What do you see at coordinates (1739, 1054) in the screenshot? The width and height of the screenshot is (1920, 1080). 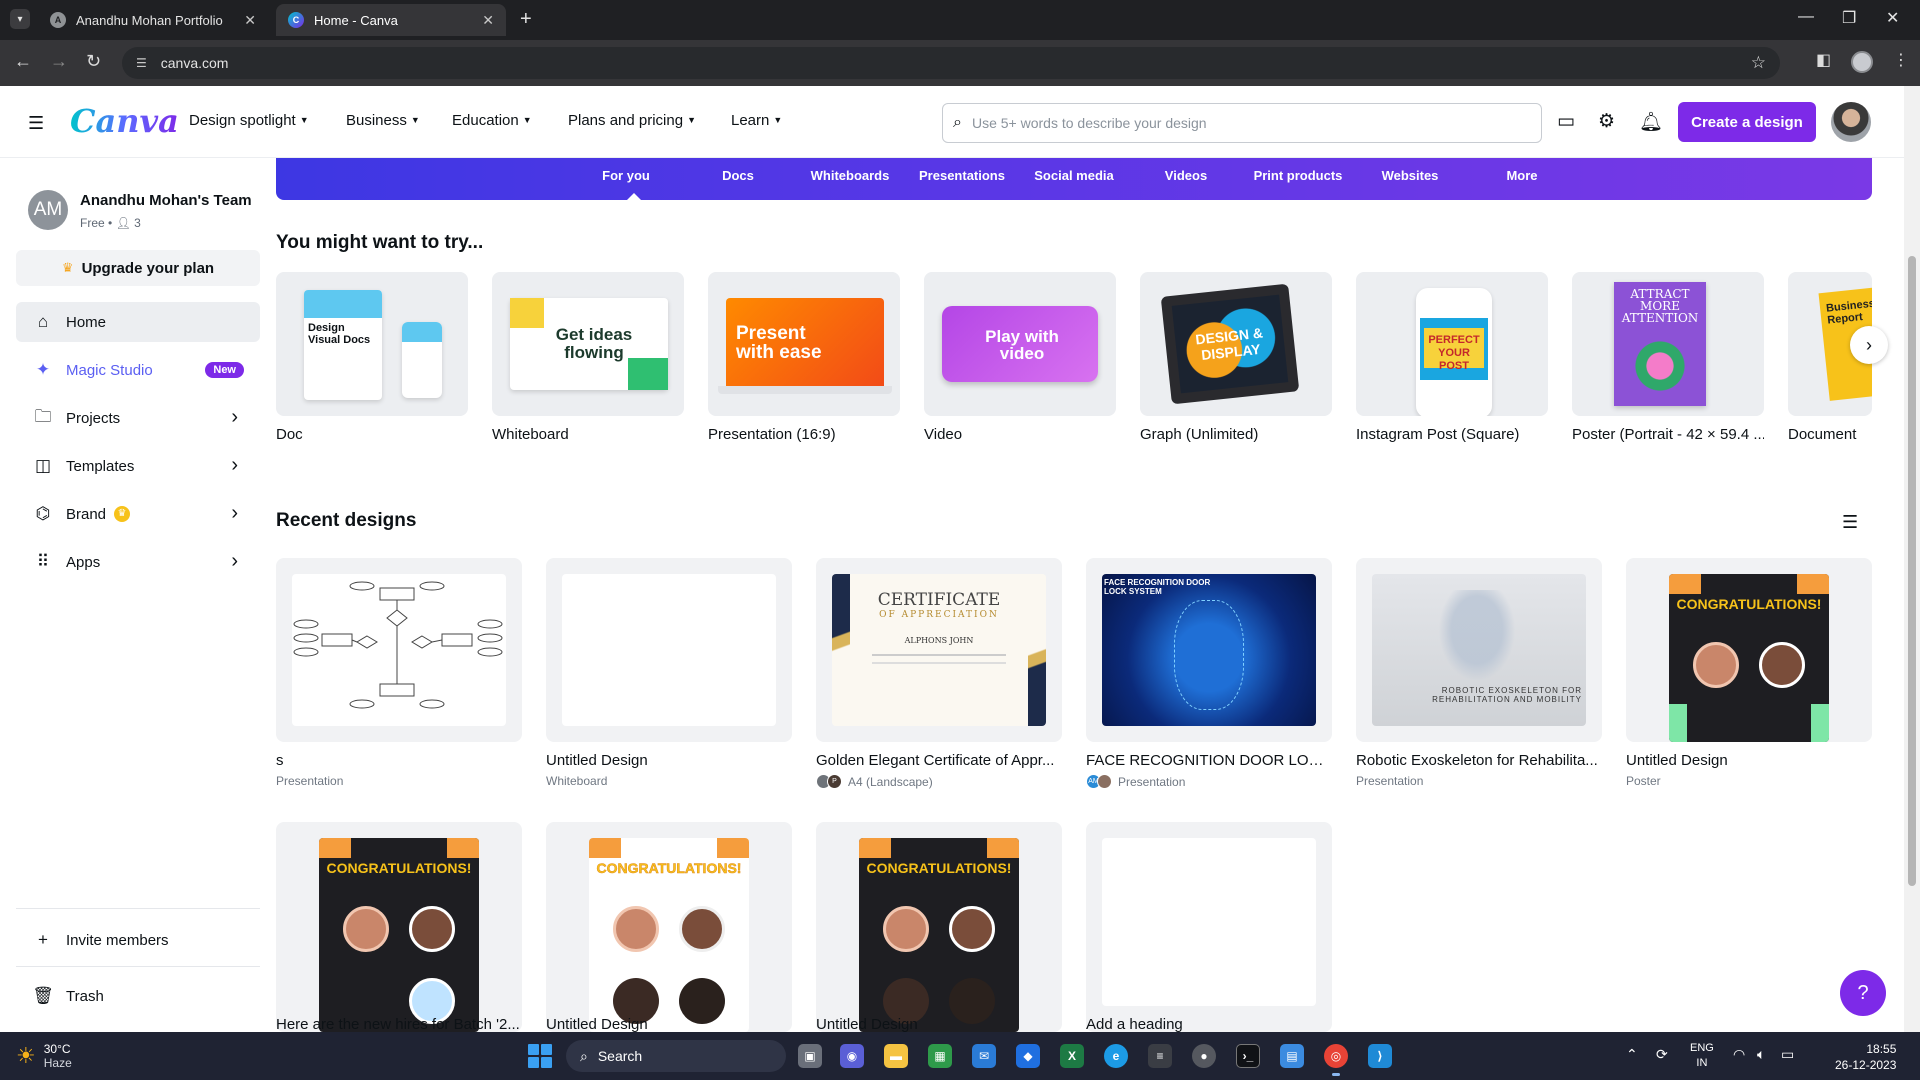 I see `wifi-icon: ◠` at bounding box center [1739, 1054].